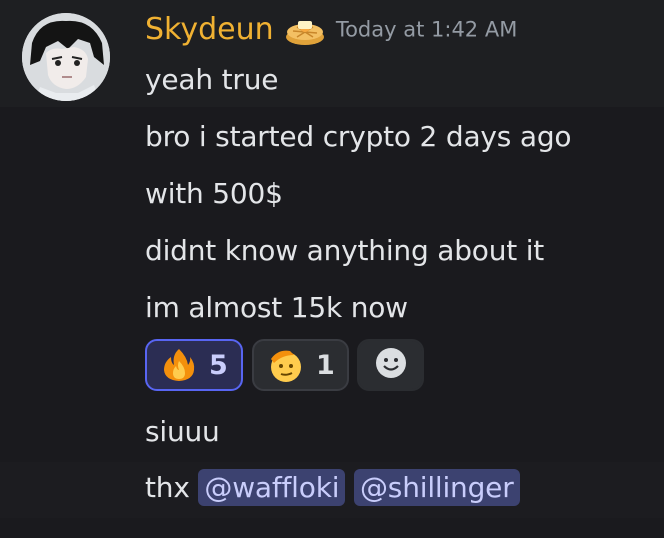  What do you see at coordinates (331, 32) in the screenshot?
I see `message-header: Skydeun Today at 1:42 AM` at bounding box center [331, 32].